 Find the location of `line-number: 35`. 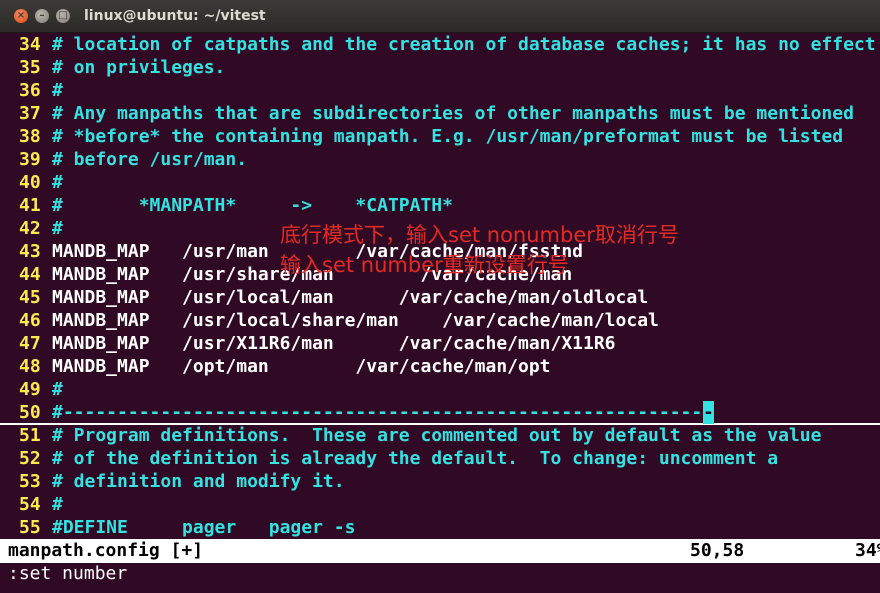

line-number: 35 is located at coordinates (30, 67).